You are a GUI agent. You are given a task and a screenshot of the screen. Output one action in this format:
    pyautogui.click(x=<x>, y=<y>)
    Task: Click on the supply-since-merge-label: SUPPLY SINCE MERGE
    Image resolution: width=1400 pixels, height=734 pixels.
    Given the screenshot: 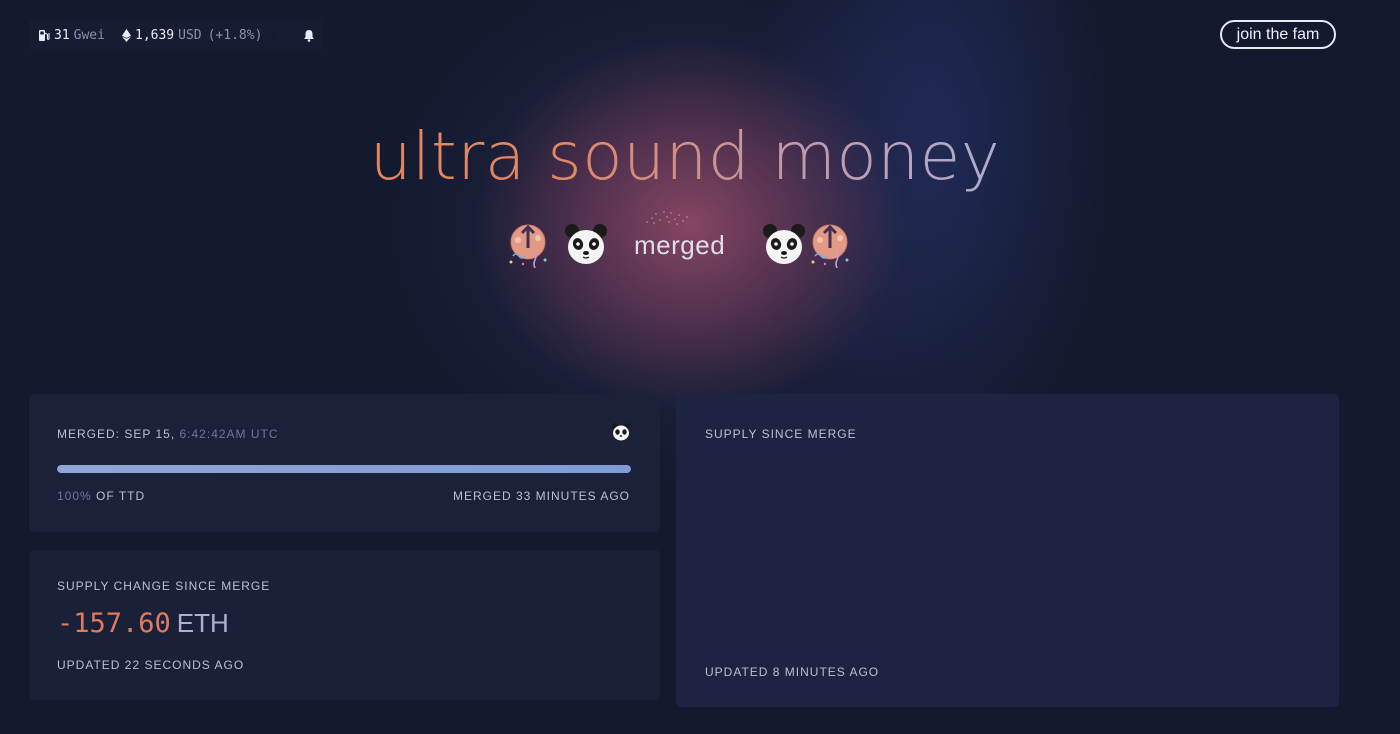 What is the action you would take?
    pyautogui.click(x=781, y=434)
    